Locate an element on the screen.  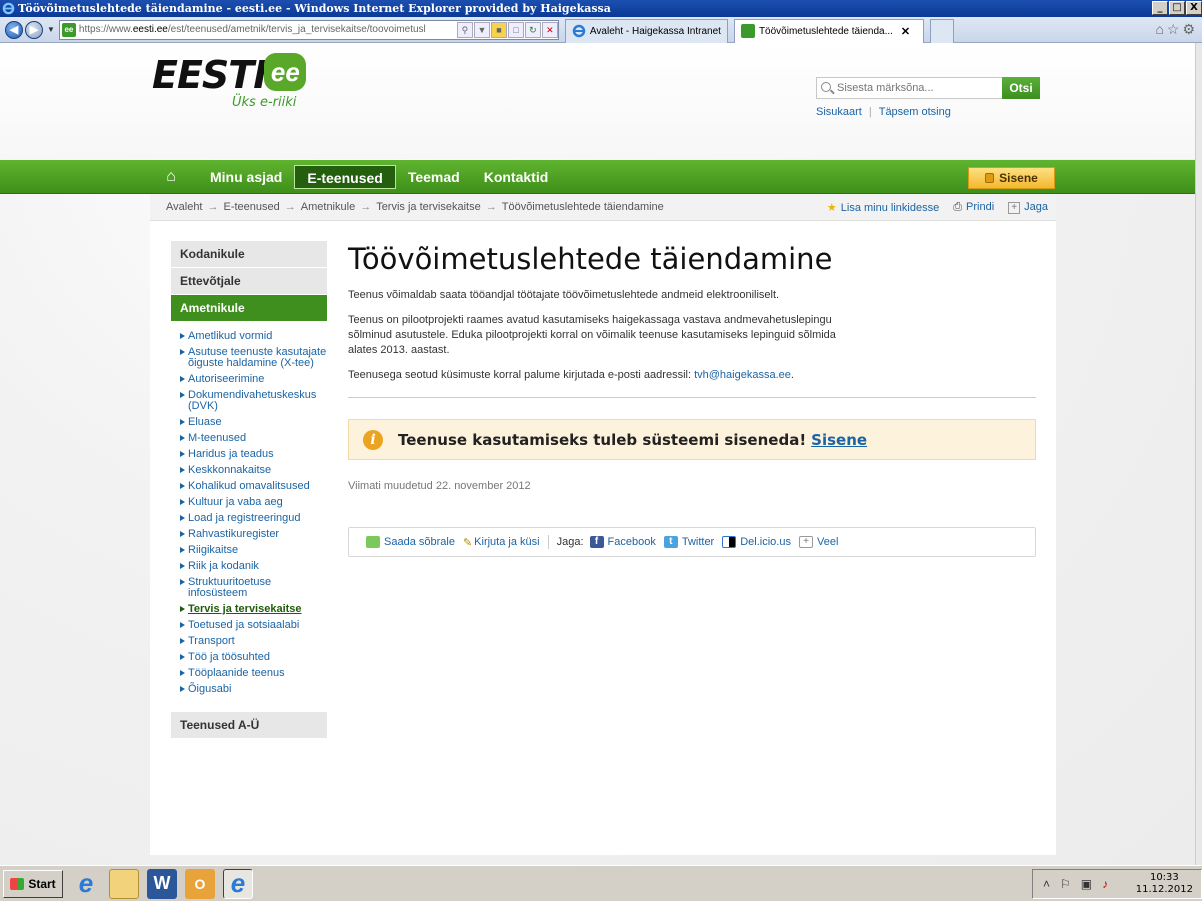
ie-quicklaunch-icon: e is located at coordinates (86, 883).